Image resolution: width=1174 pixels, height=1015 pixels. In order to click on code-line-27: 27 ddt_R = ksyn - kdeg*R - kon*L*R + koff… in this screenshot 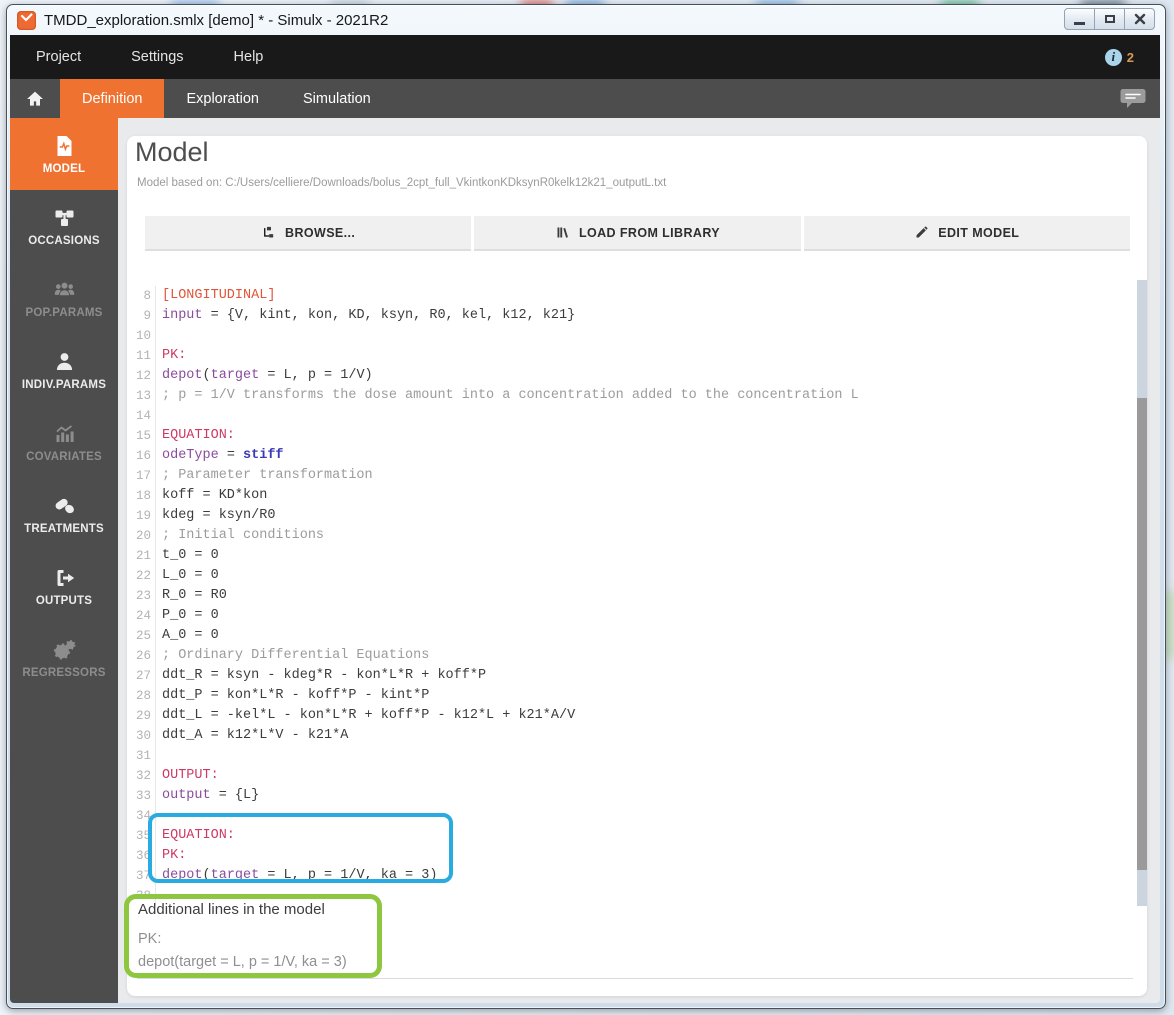, I will do `click(629, 676)`.